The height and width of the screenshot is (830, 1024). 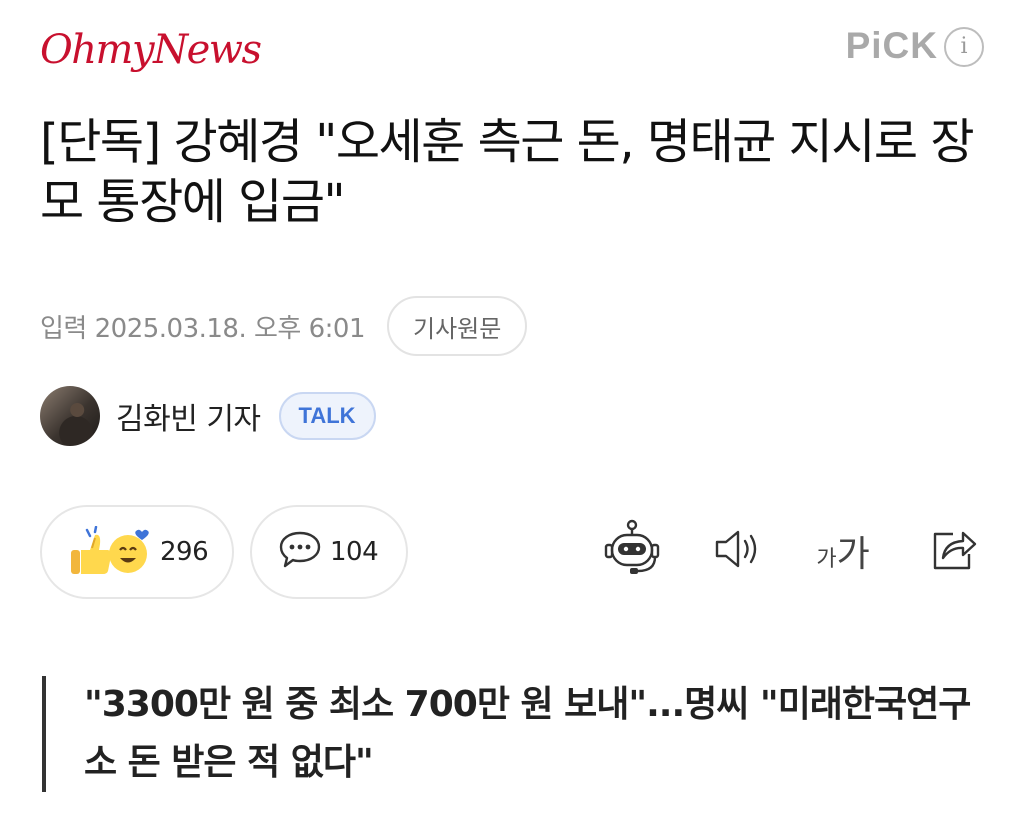 What do you see at coordinates (110, 551) in the screenshot?
I see `thumbs-up-smile-emoji-icon` at bounding box center [110, 551].